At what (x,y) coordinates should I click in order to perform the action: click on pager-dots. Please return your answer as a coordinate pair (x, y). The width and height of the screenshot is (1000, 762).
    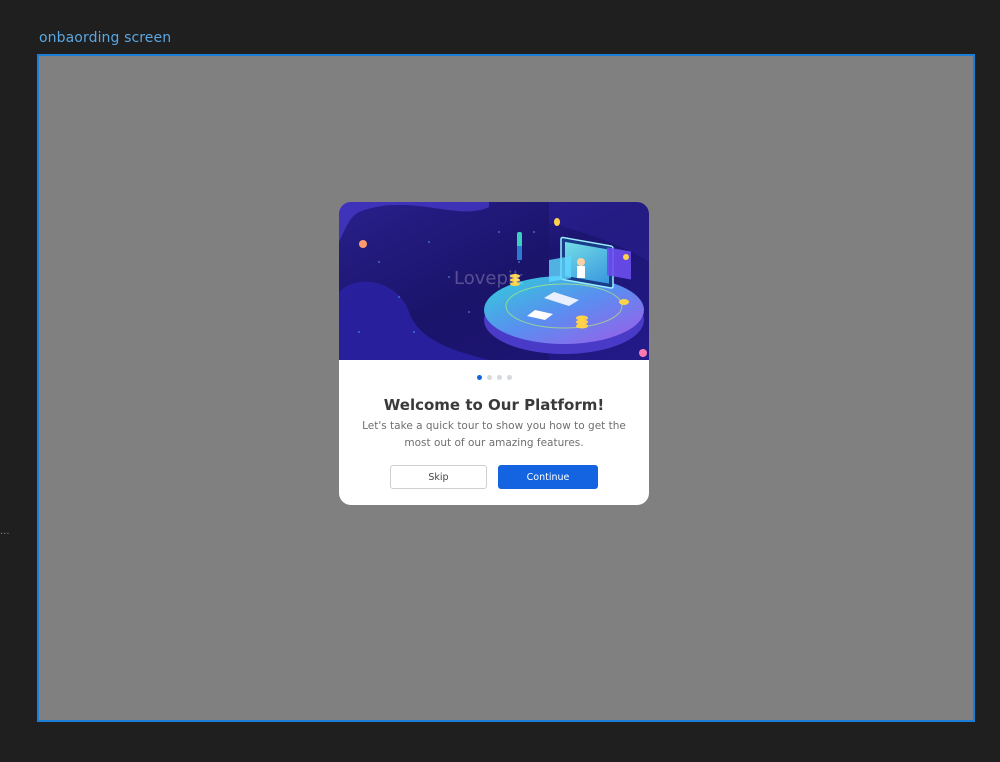
    Looking at the image, I should click on (494, 377).